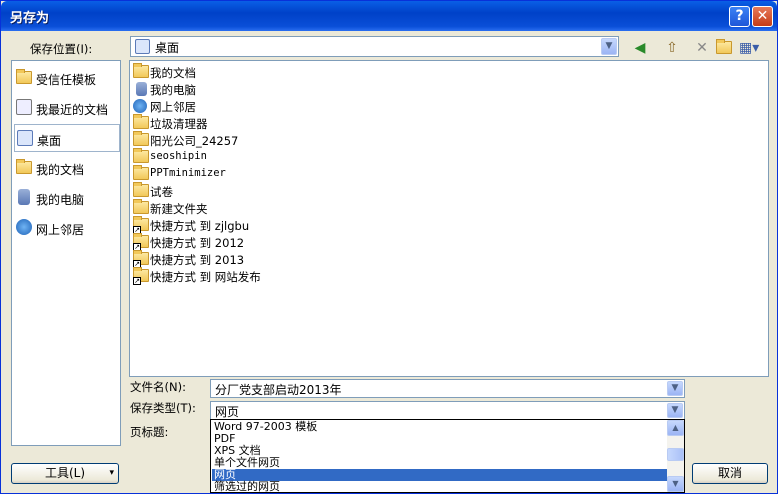 The image size is (778, 494). I want to click on filetype-option-selected: 网页, so click(440, 475).